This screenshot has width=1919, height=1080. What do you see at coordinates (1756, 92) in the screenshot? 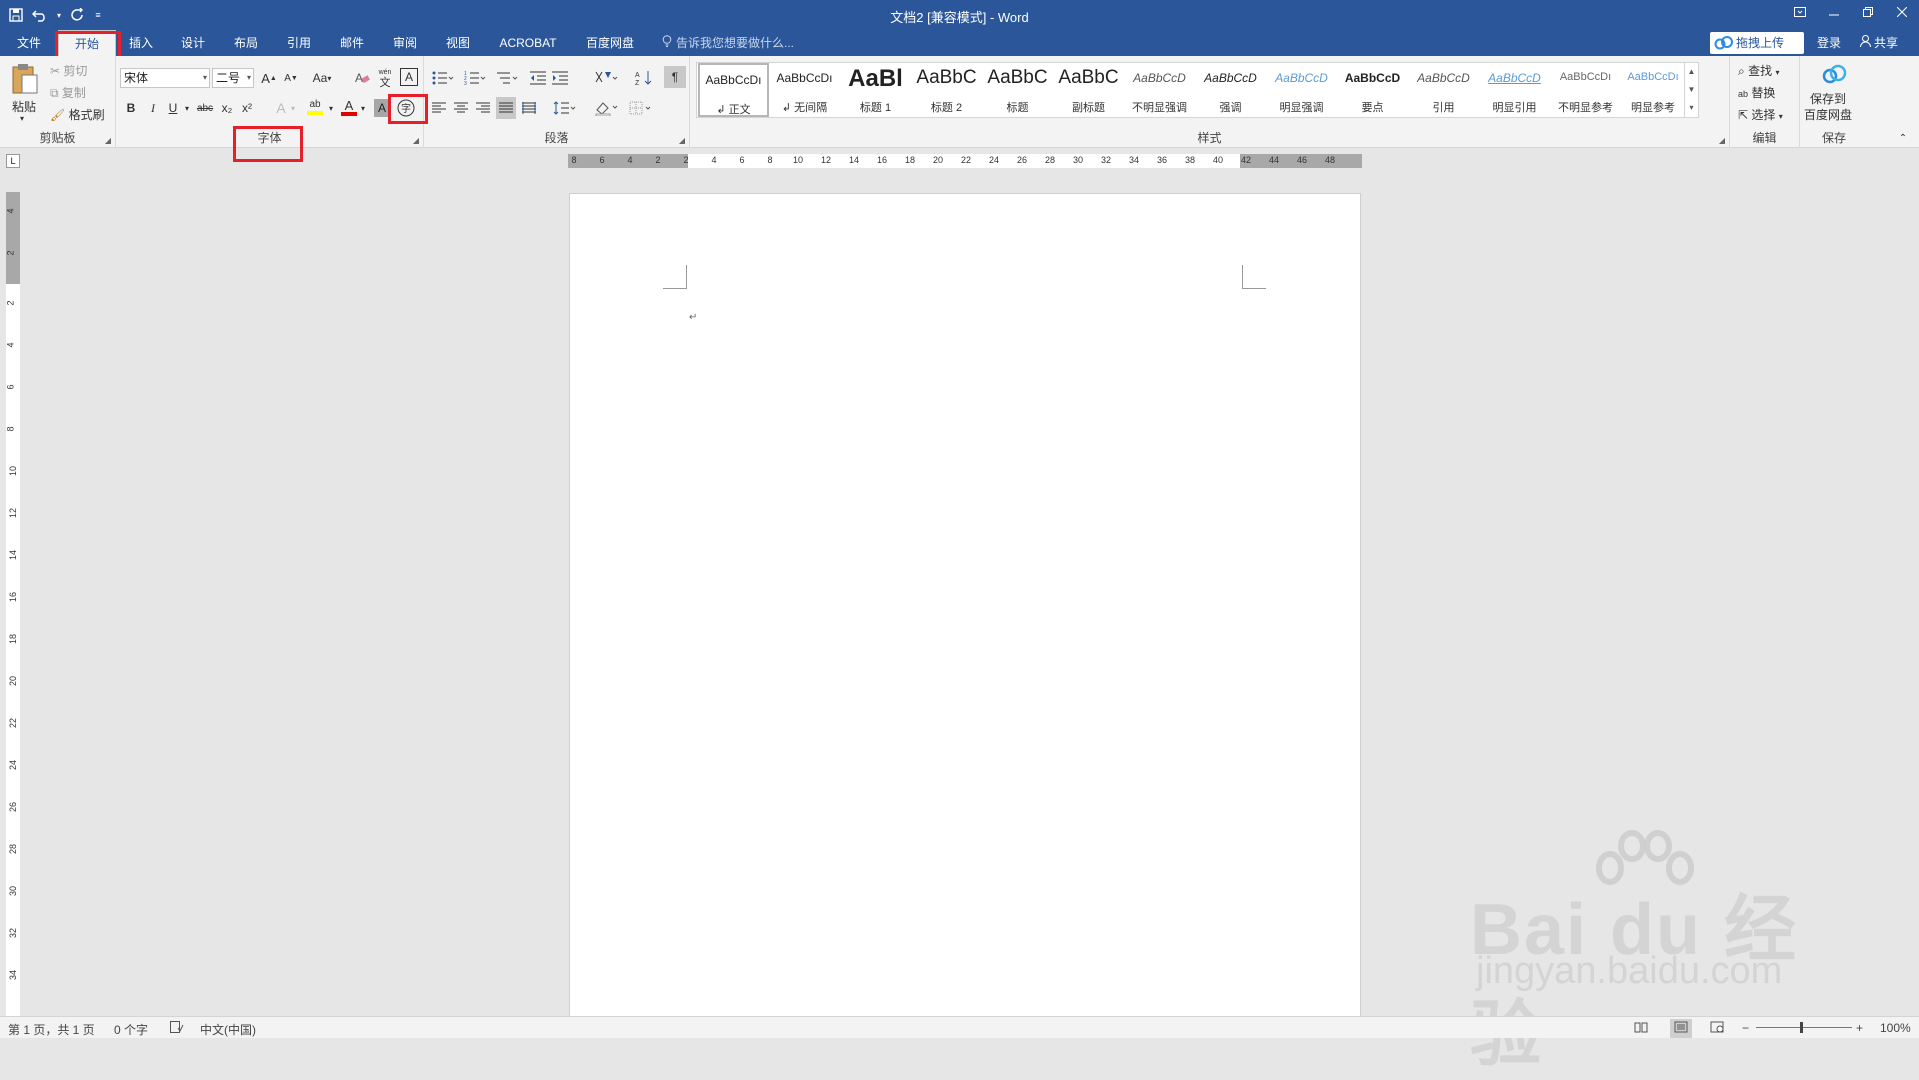
I see `replace-button: ab 替换` at bounding box center [1756, 92].